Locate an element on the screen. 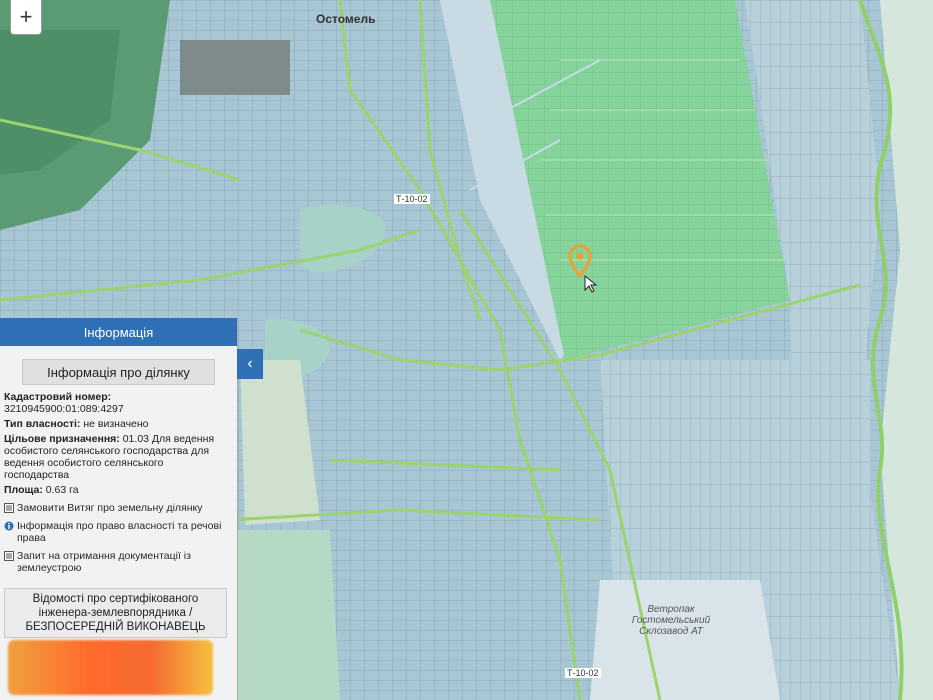 This screenshot has height=700, width=933. factory-label: Ветропак Гостомельський Склозавод АТ is located at coordinates (671, 620).